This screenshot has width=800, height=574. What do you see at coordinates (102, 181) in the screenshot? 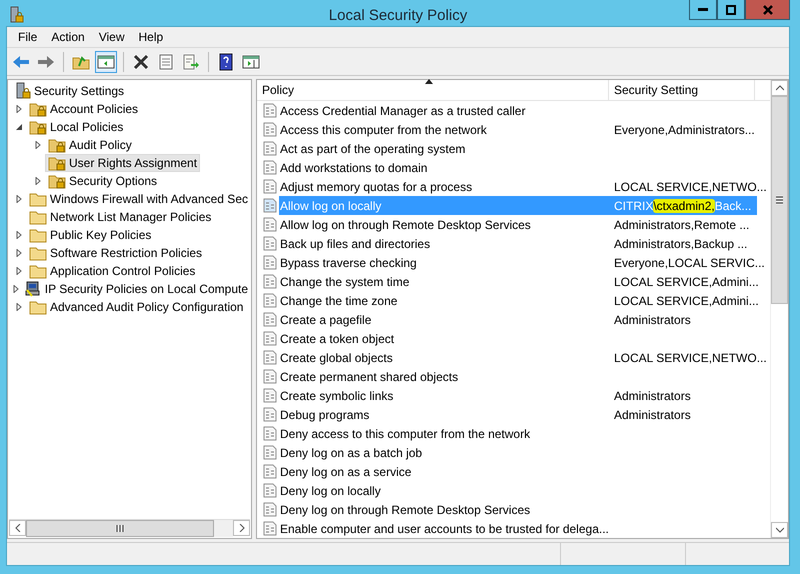
I see `tree-item: Security Options` at bounding box center [102, 181].